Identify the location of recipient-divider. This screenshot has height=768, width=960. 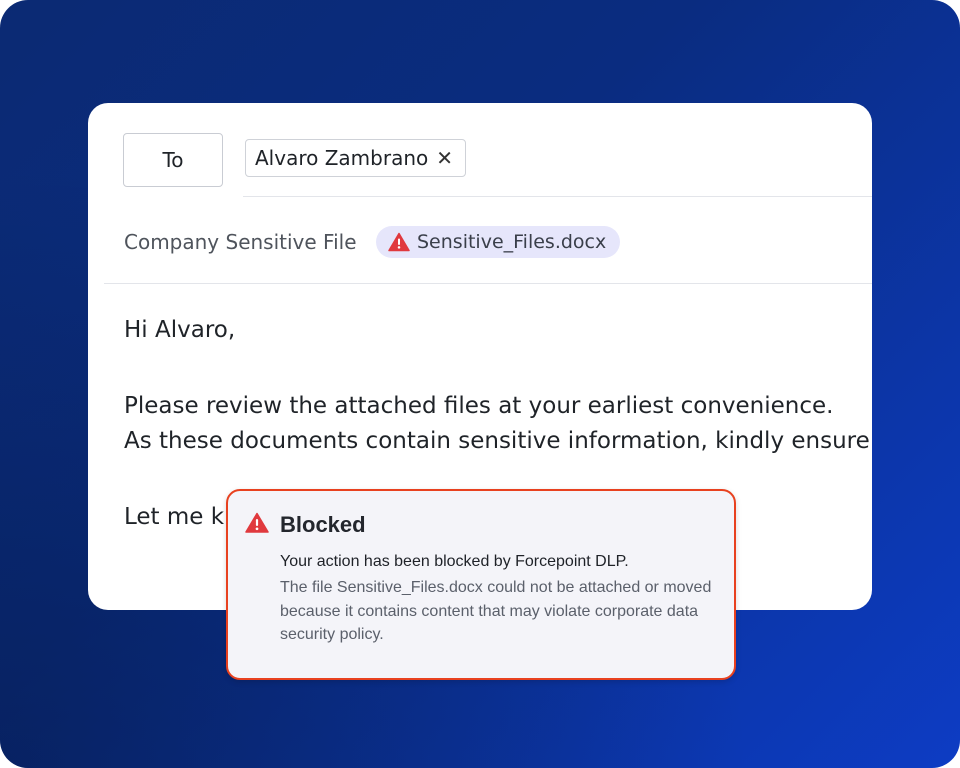
(557, 196).